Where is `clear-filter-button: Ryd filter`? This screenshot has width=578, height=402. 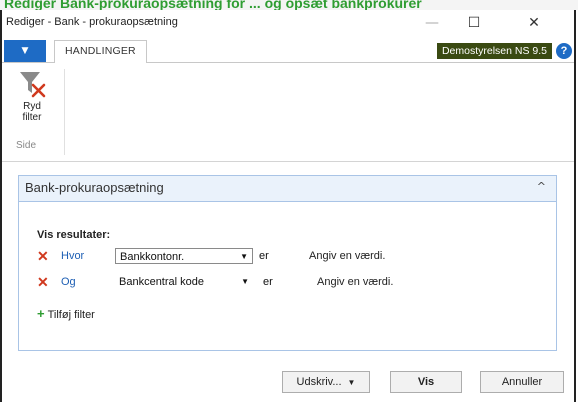
clear-filter-button: Ryd filter is located at coordinates (32, 96).